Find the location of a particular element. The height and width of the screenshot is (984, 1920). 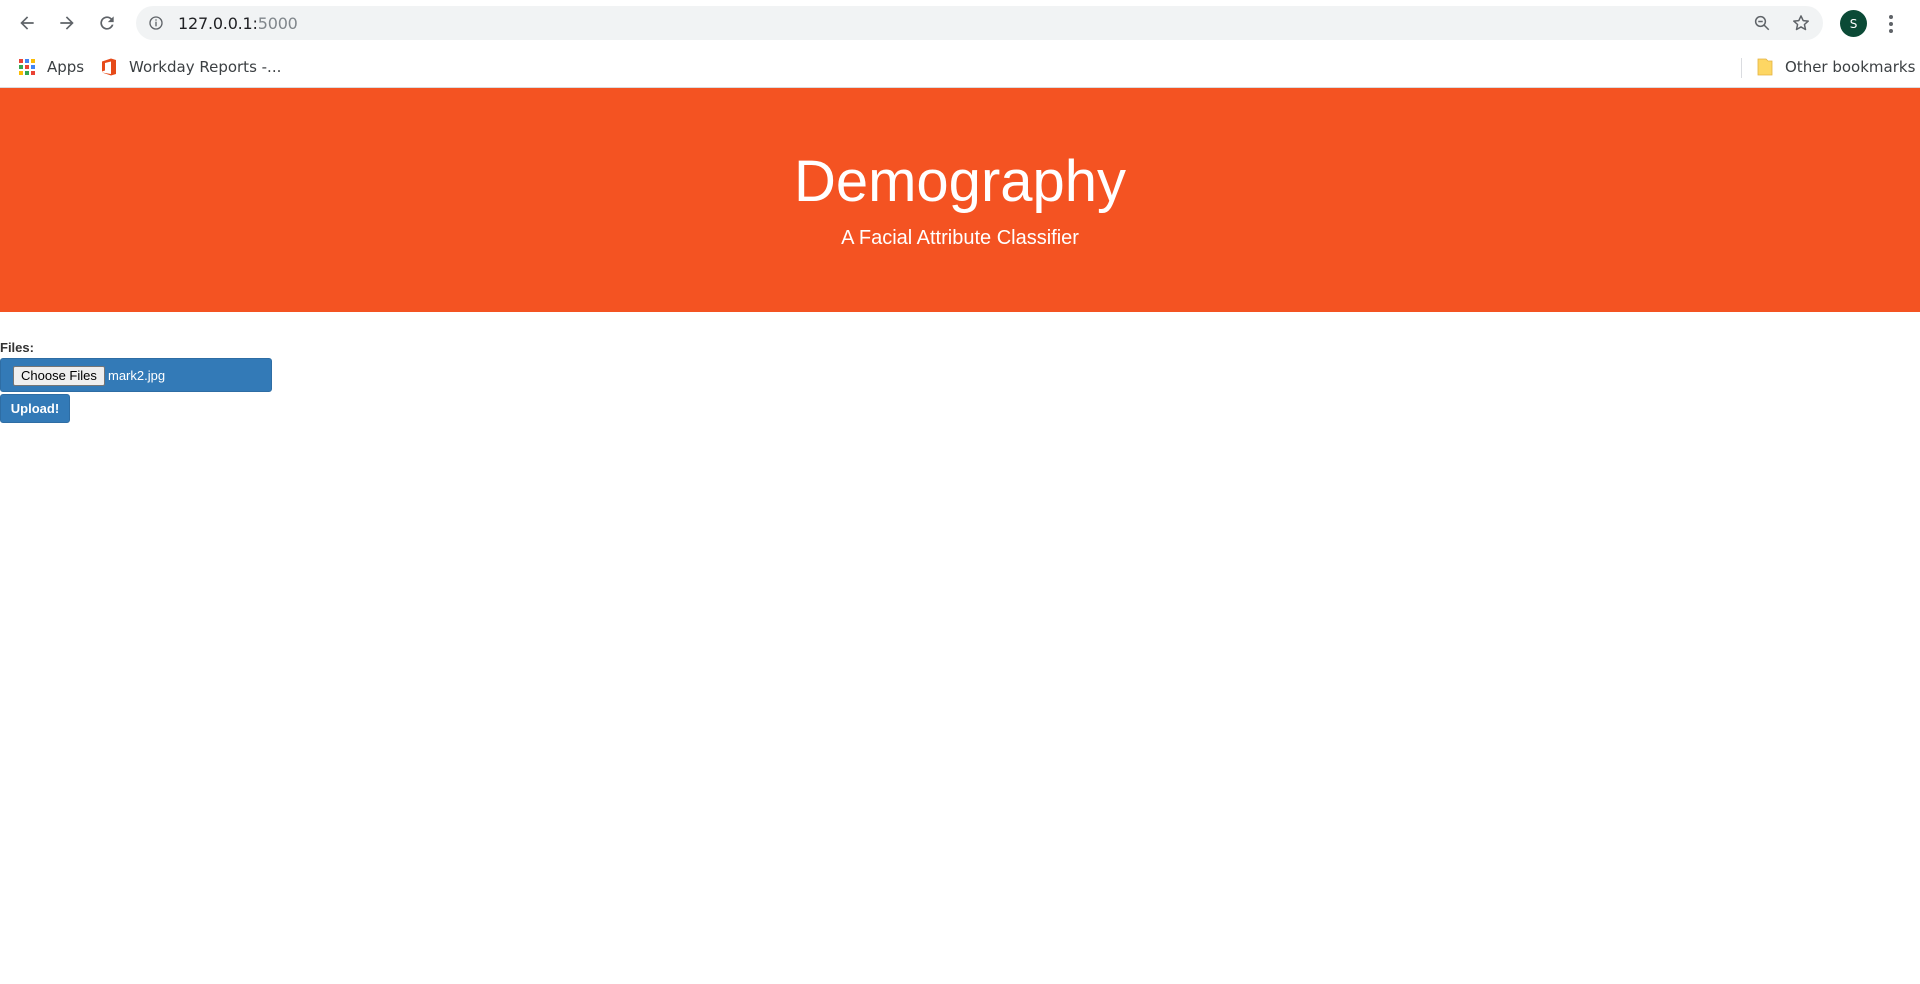

address-url: 127.0.0.1:5000 is located at coordinates (238, 23).